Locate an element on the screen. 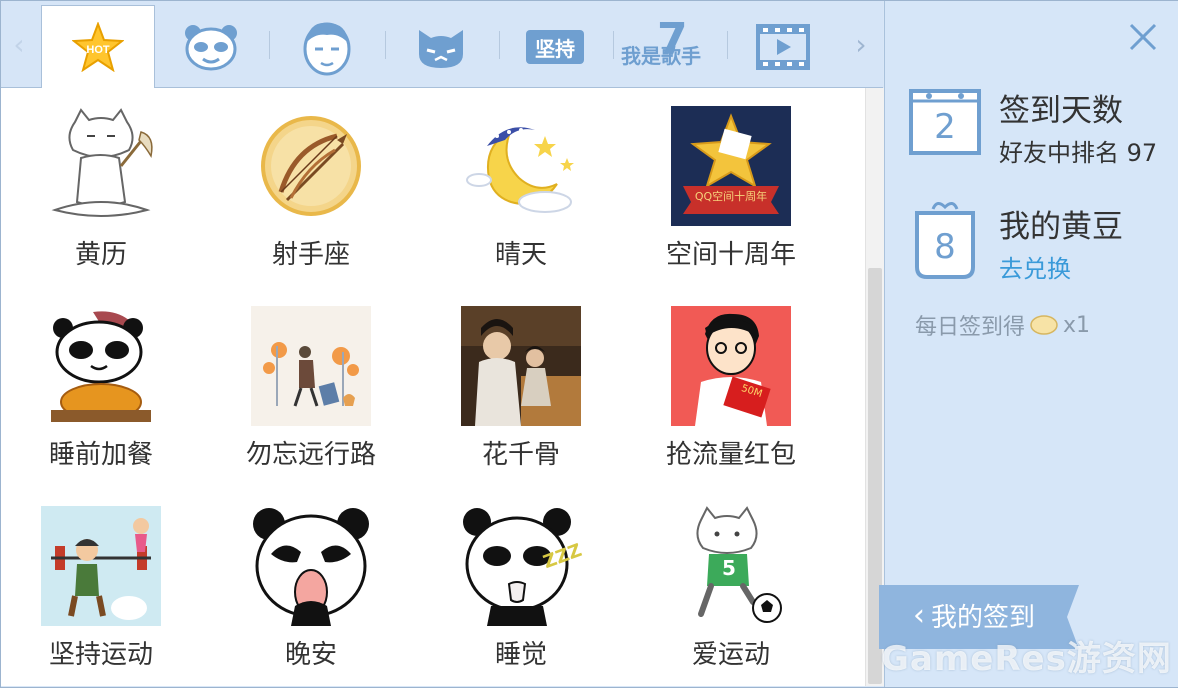  tab-cat is located at coordinates (441, 47).